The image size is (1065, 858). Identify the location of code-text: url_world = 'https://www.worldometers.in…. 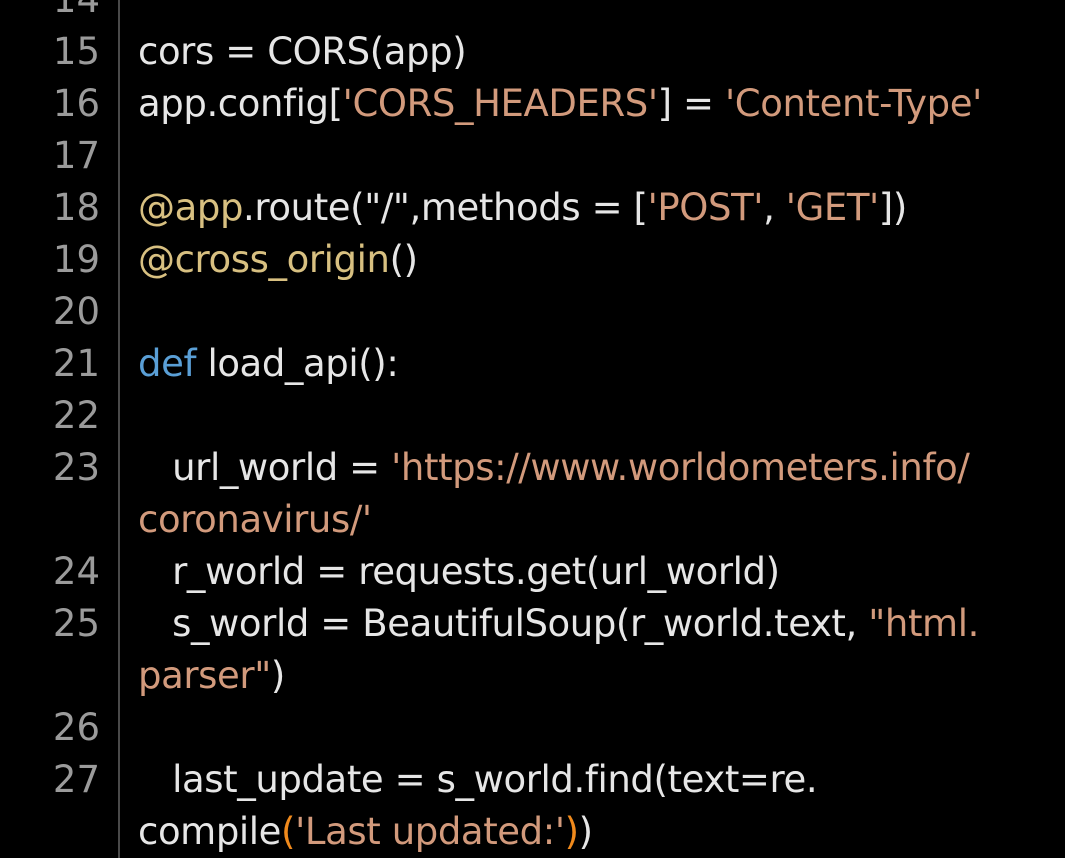
(554, 468).